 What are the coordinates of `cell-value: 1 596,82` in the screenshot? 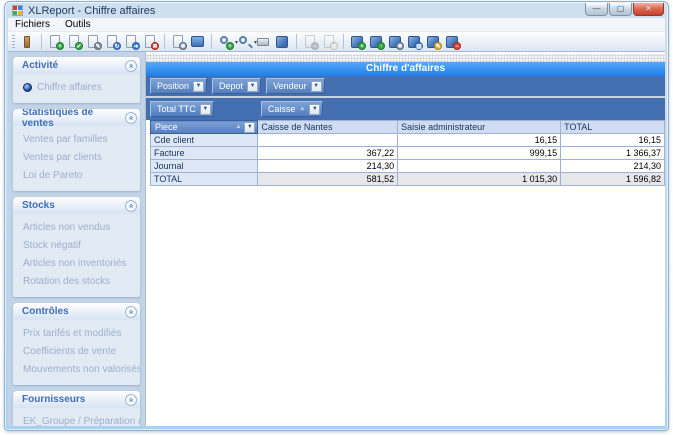 It's located at (612, 179).